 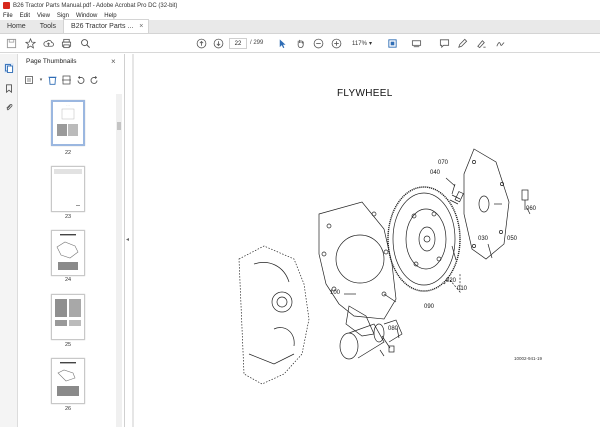 I want to click on rotate-clockwise-icon, so click(x=94, y=80).